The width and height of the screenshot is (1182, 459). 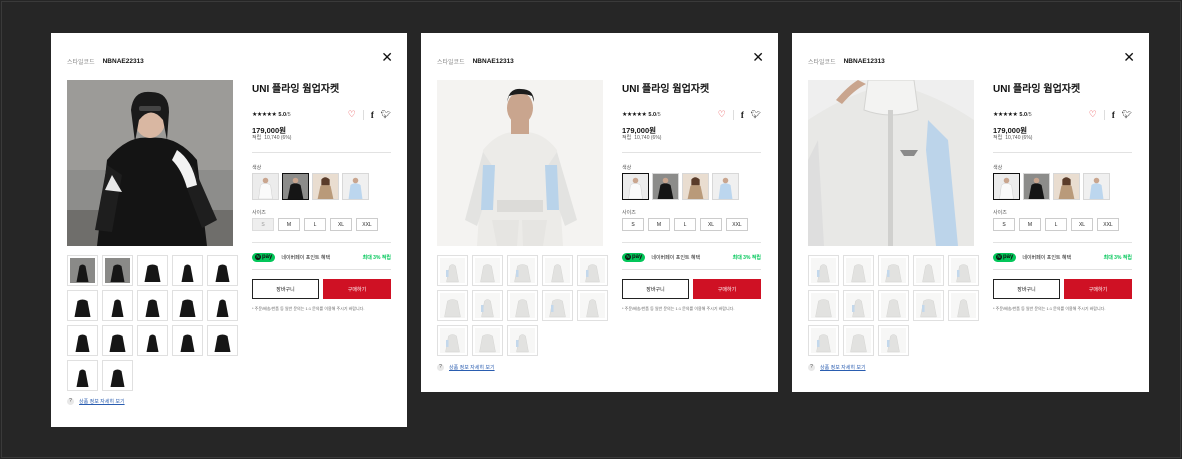 I want to click on style-code-label: 스타일코드, so click(x=451, y=63).